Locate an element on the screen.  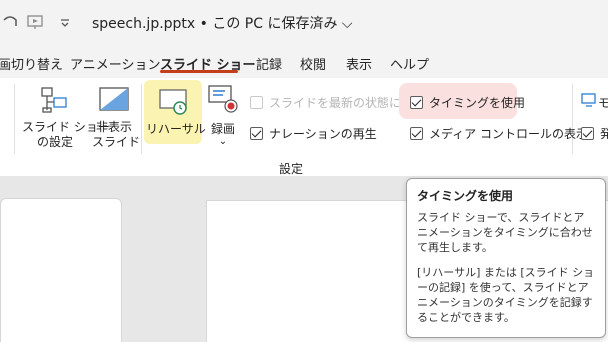
tab-help: ヘルプ is located at coordinates (409, 63).